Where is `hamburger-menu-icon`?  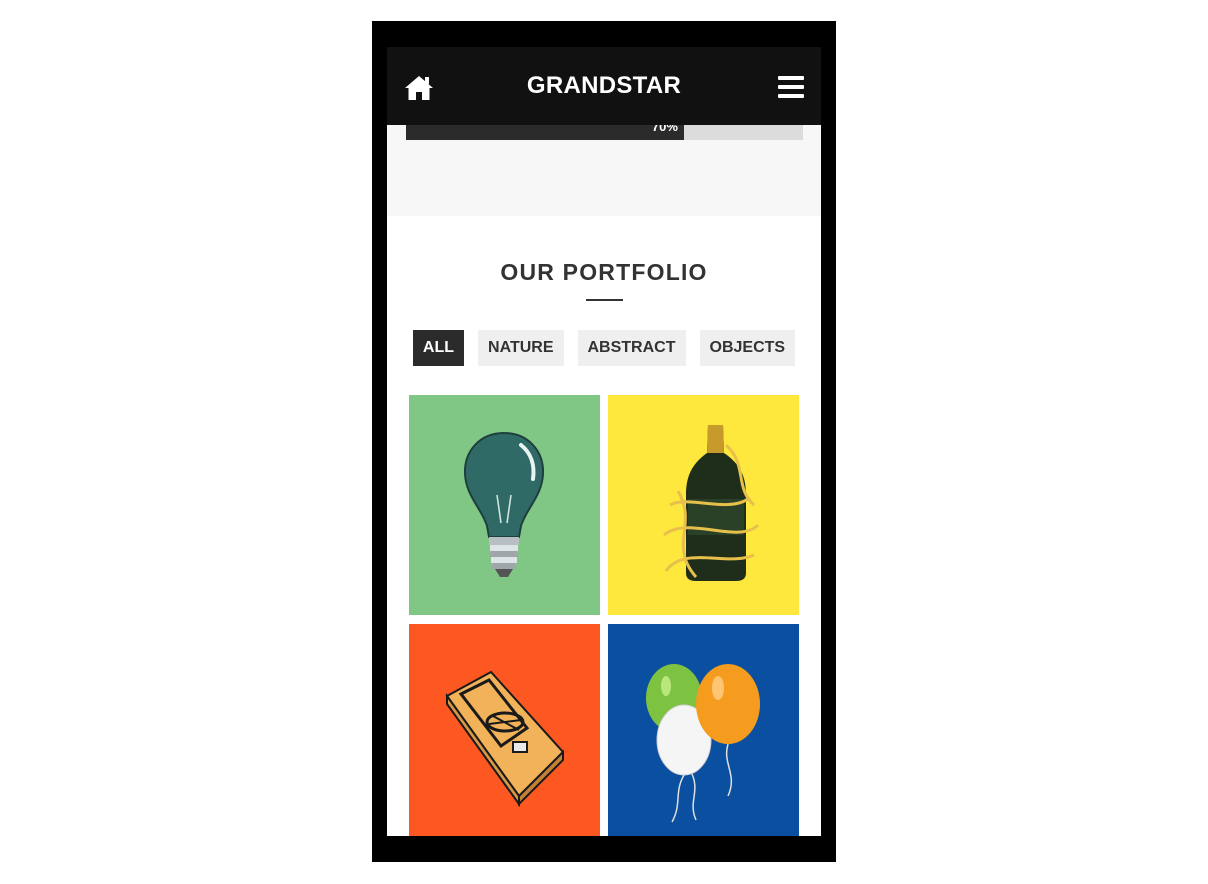 hamburger-menu-icon is located at coordinates (791, 88).